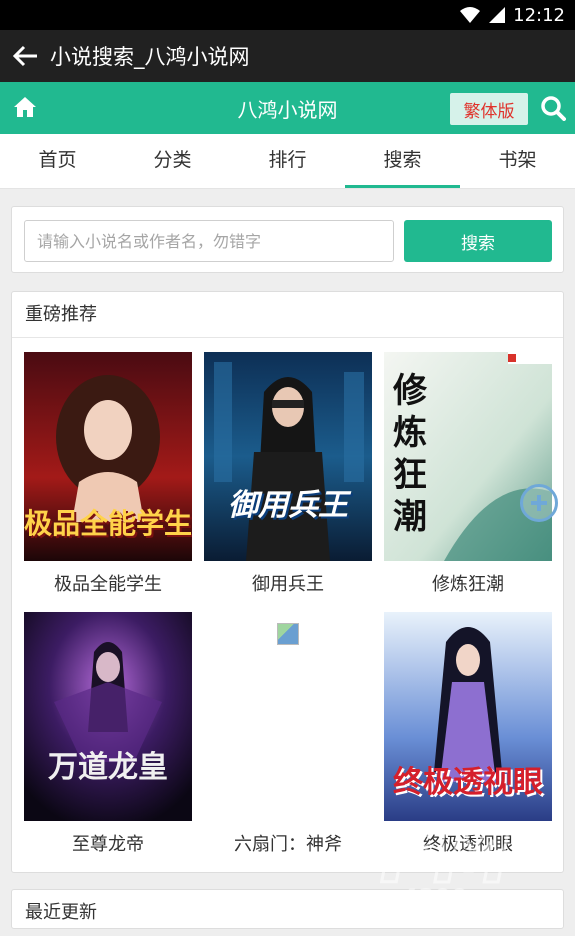 The width and height of the screenshot is (575, 936). I want to click on book-cover, so click(288, 716).